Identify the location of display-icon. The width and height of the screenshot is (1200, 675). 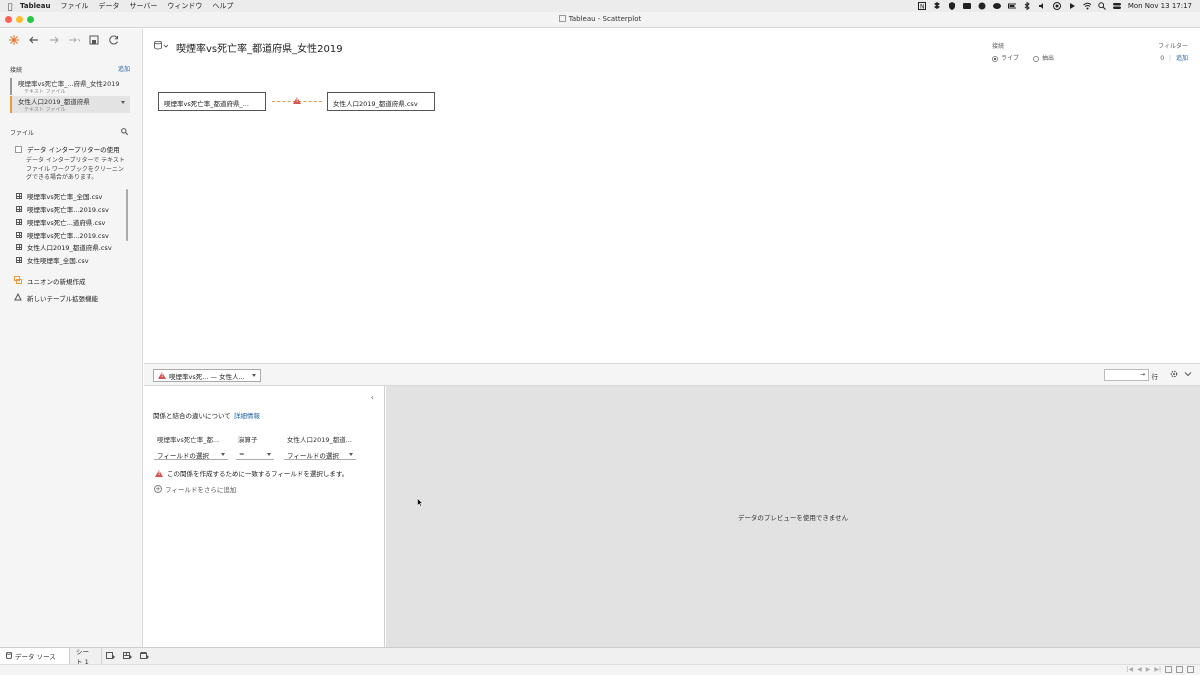
(966, 6).